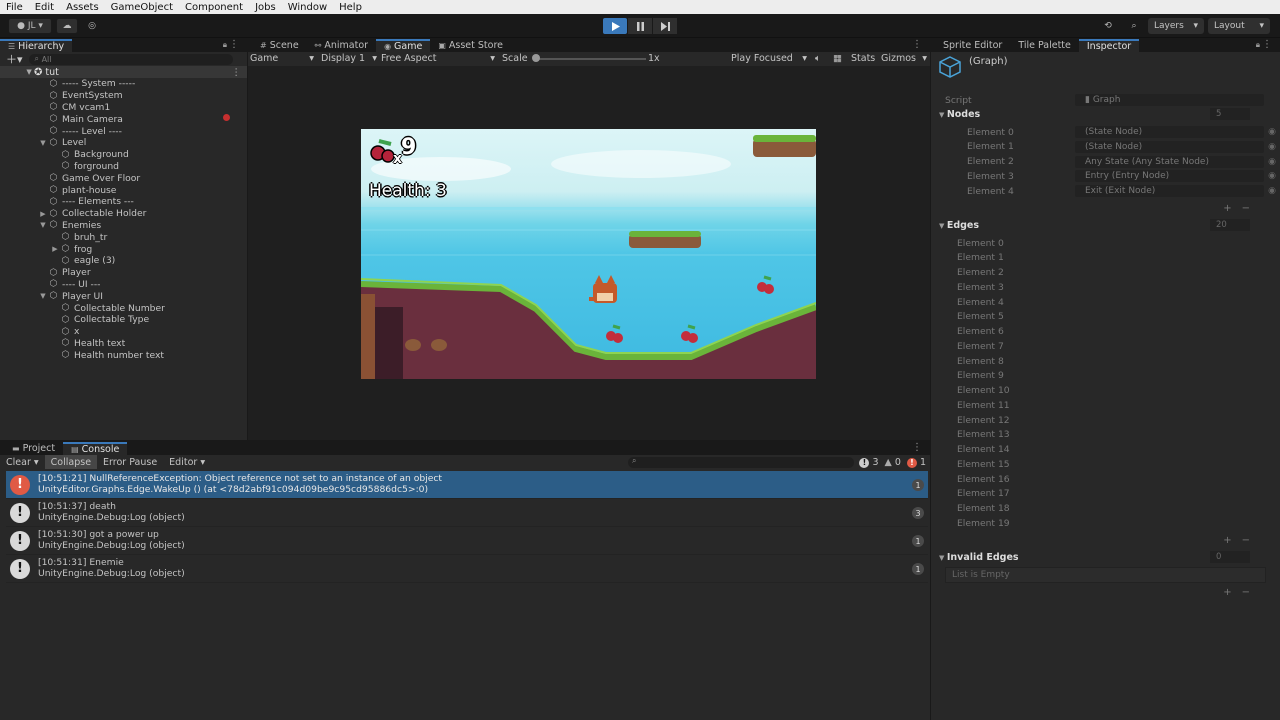 The height and width of the screenshot is (720, 1280). What do you see at coordinates (123, 190) in the screenshot?
I see `hierarchy-item: ⬡ plant-house` at bounding box center [123, 190].